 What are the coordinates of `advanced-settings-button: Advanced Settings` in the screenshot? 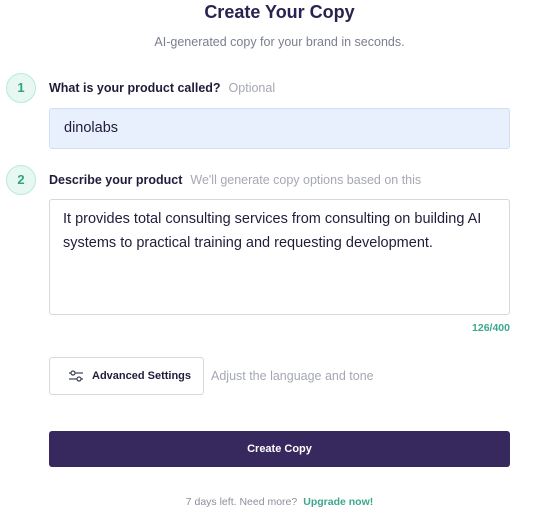 It's located at (126, 376).